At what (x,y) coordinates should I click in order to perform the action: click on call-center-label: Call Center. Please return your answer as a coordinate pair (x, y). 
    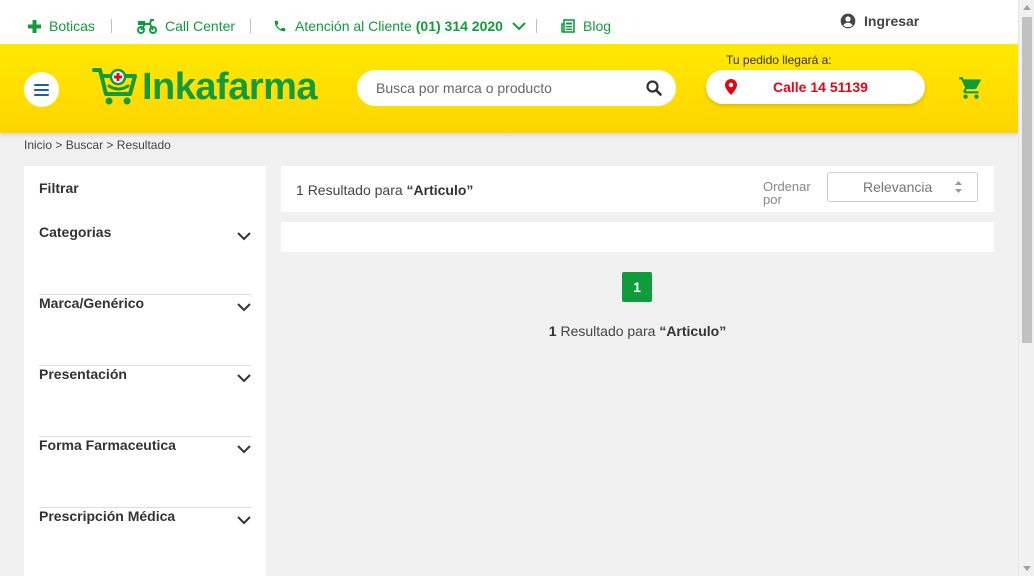
    Looking at the image, I should click on (200, 26).